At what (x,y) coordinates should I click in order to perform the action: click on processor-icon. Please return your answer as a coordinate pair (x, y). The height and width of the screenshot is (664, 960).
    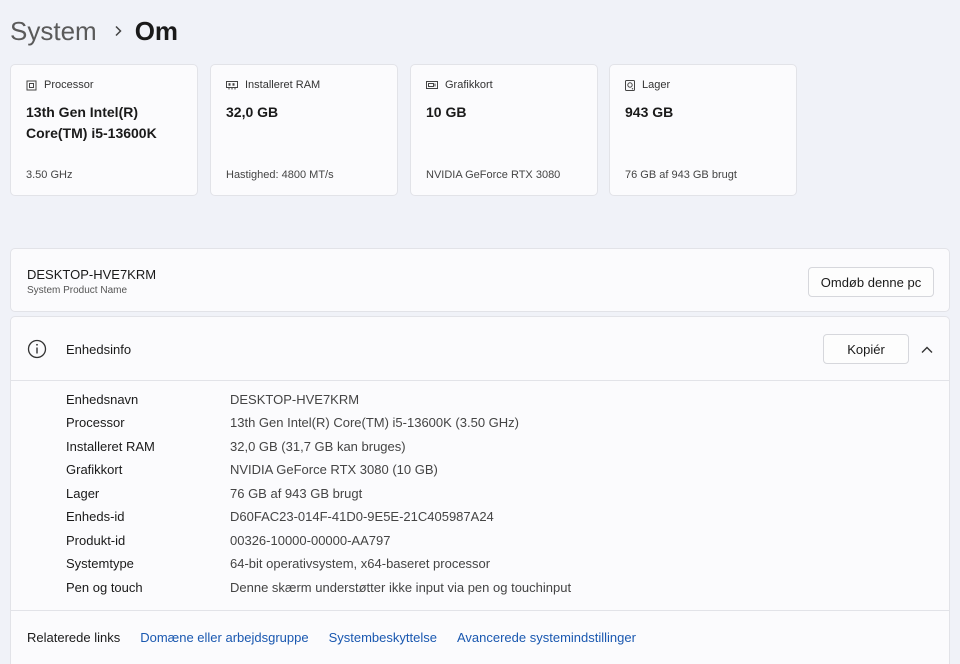
    Looking at the image, I should click on (31, 85).